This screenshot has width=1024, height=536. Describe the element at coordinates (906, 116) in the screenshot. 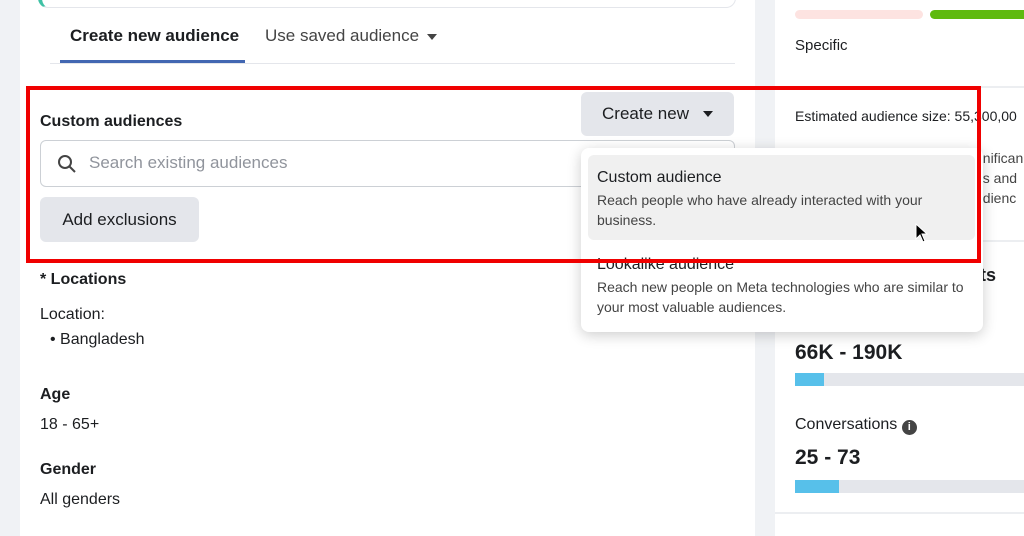

I see `estimated-audience-size: Estimated audience size: 55,300,00` at that location.